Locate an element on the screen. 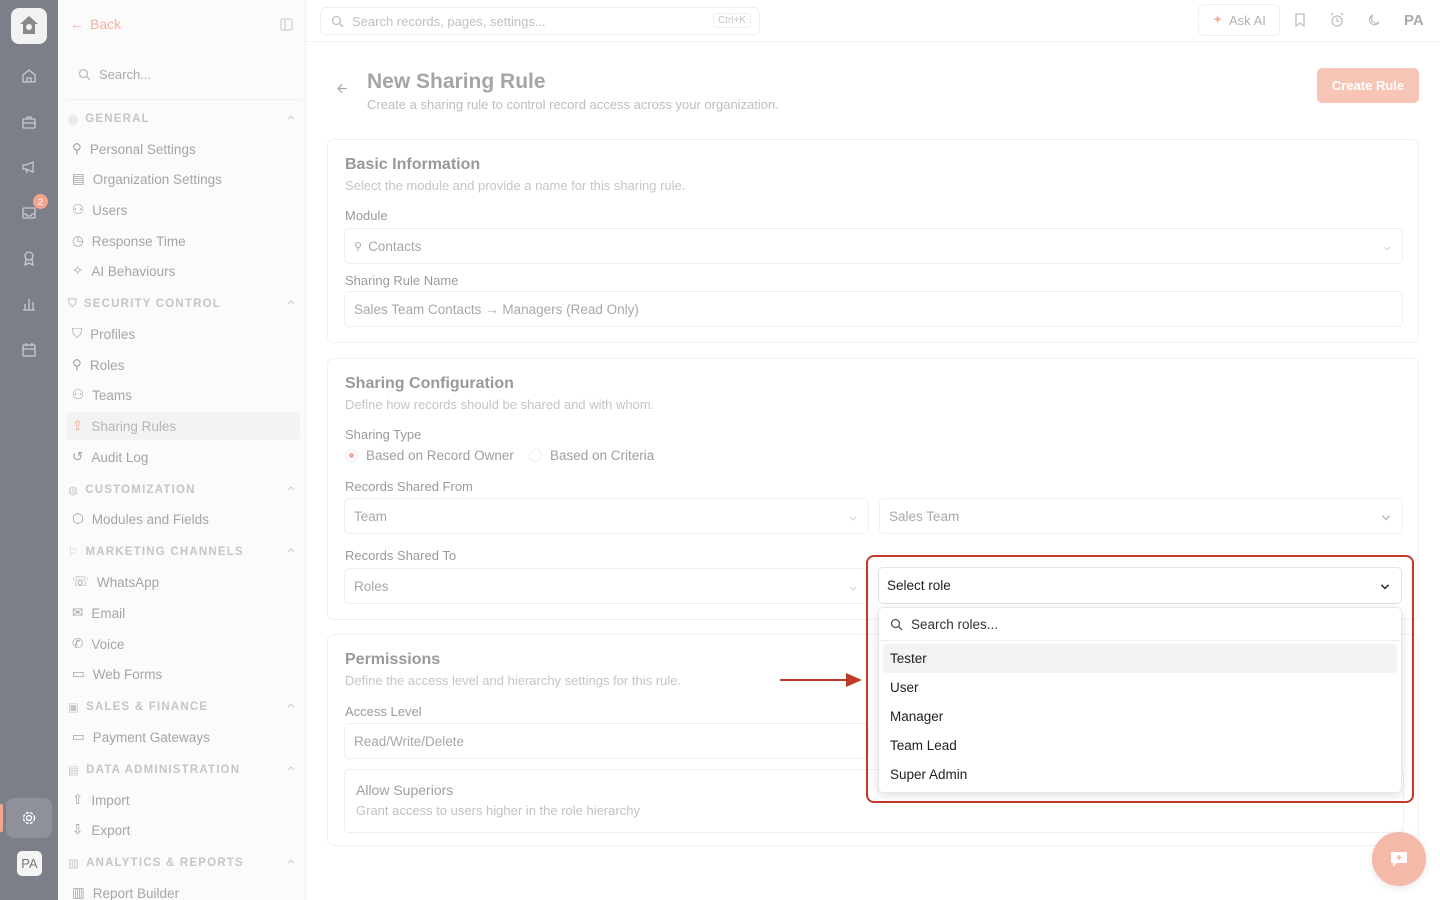 This screenshot has width=1440, height=900. access-level-select: Read/Write/Delete is located at coordinates (606, 741).